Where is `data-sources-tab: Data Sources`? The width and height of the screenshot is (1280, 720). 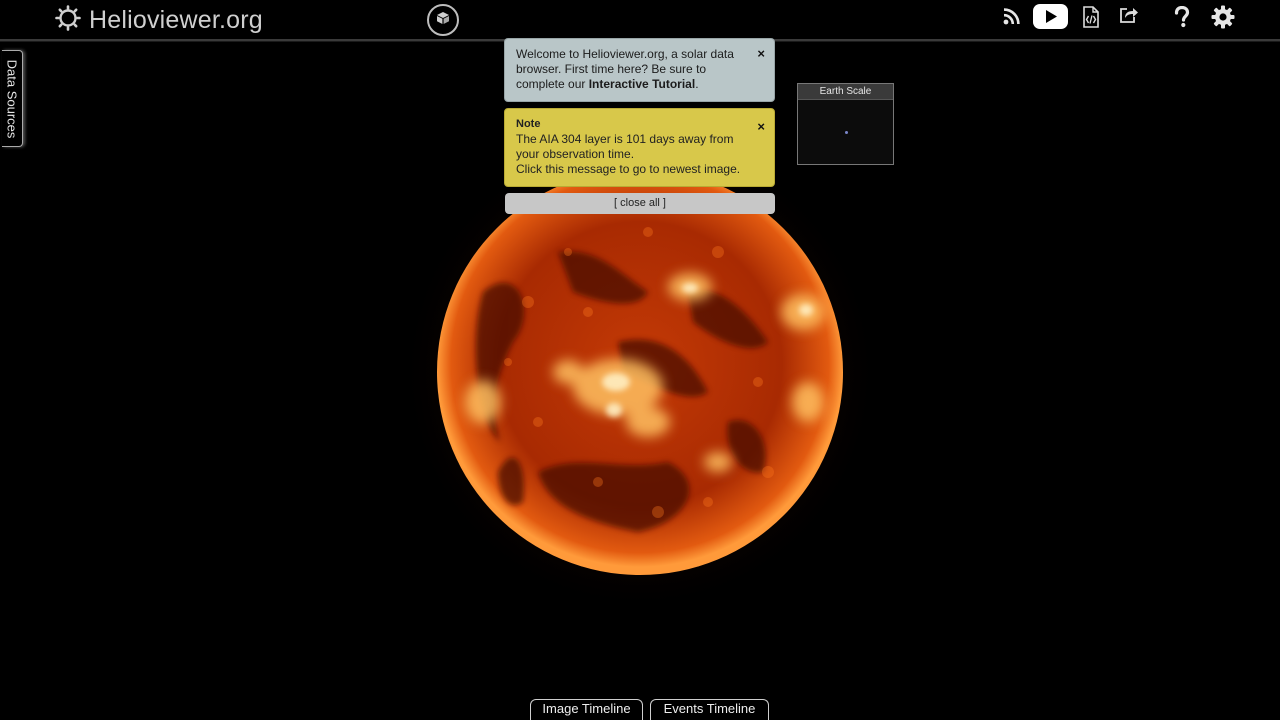 data-sources-tab: Data Sources is located at coordinates (12, 98).